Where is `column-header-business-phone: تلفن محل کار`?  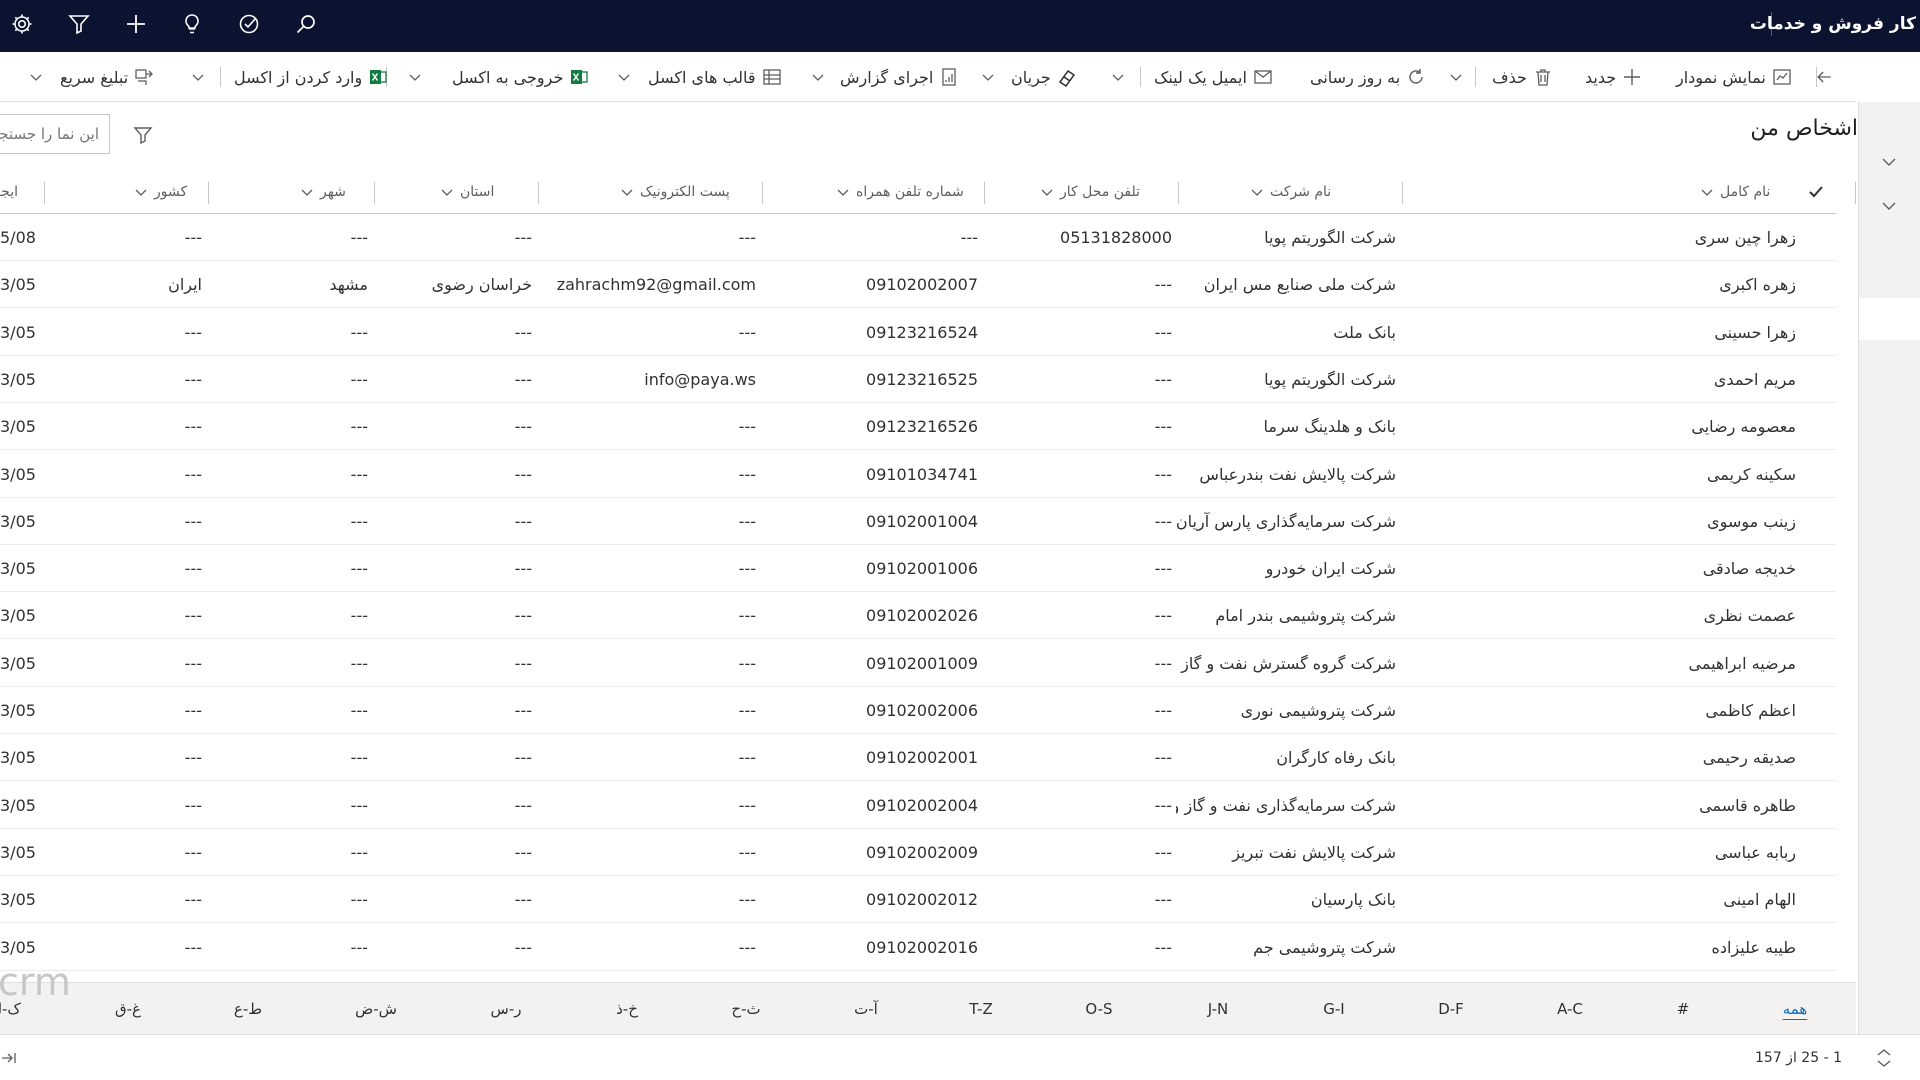
column-header-business-phone: تلفن محل کار is located at coordinates (1106, 192).